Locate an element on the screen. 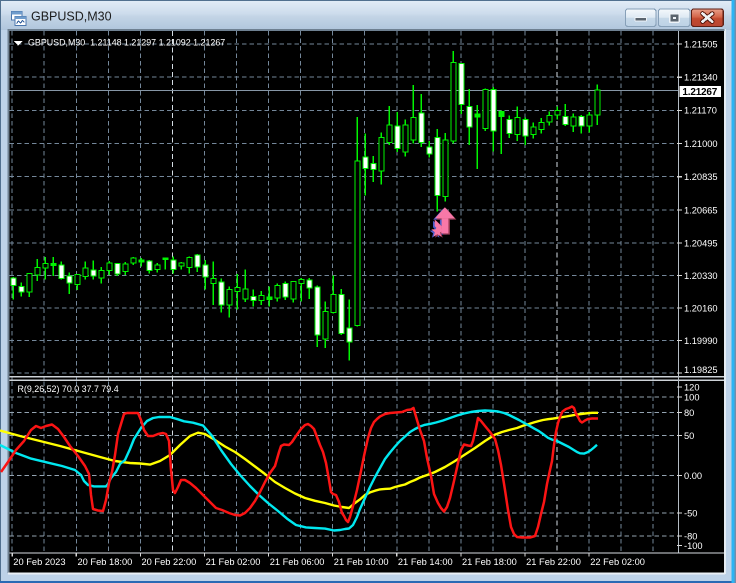 This screenshot has height=583, width=736. svg-text: R(9,26,52) 70.0 37.7 79.4 is located at coordinates (68, 389).